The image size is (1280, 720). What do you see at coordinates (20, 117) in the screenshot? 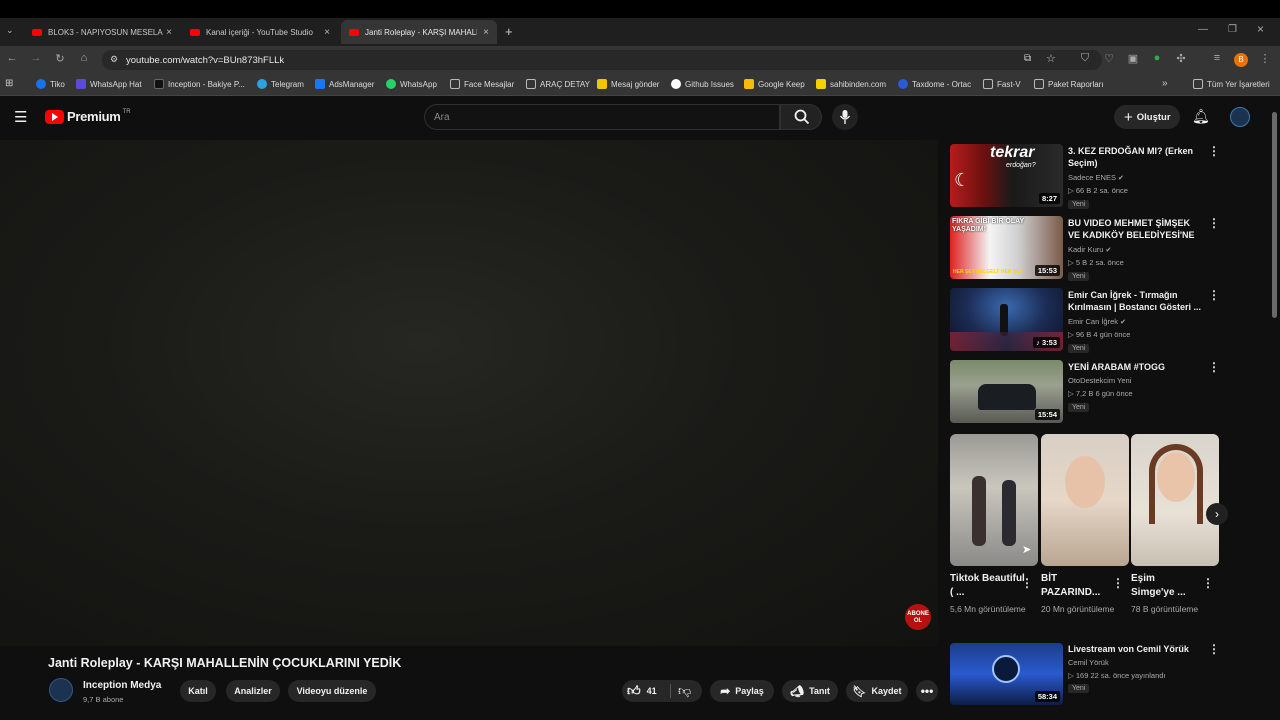
I see `hamburger-menu-icon: ☰` at bounding box center [20, 117].